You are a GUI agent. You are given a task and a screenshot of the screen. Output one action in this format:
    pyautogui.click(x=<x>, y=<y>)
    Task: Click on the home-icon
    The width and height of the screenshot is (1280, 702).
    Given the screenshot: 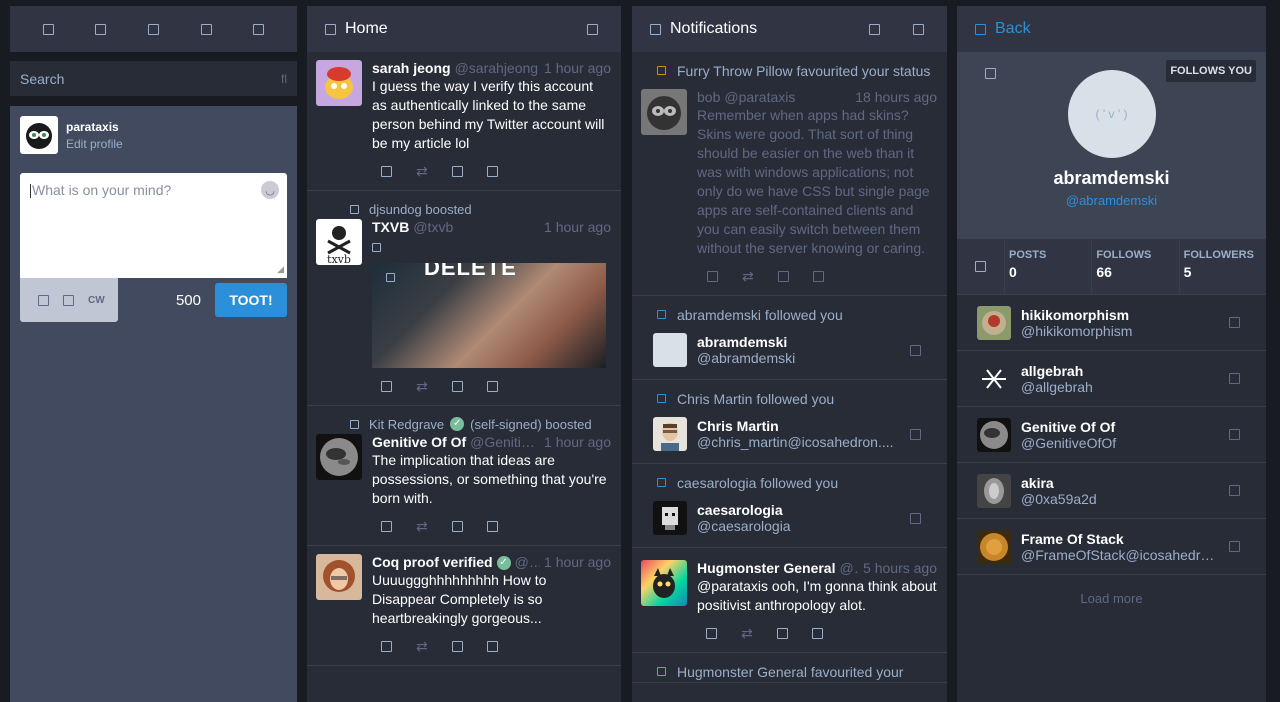 What is the action you would take?
    pyautogui.click(x=101, y=29)
    